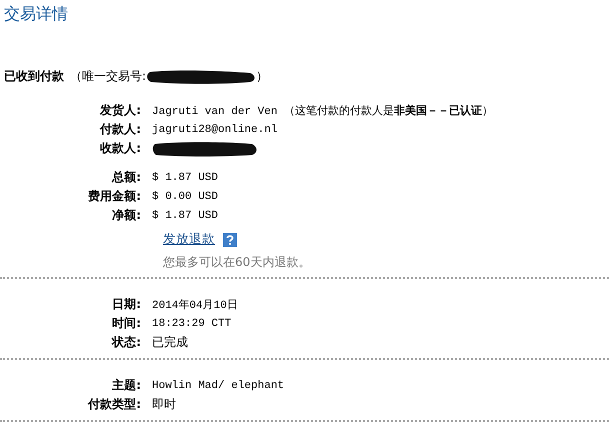  Describe the element at coordinates (215, 130) in the screenshot. I see `field-value: jagruti28@online.nl` at that location.